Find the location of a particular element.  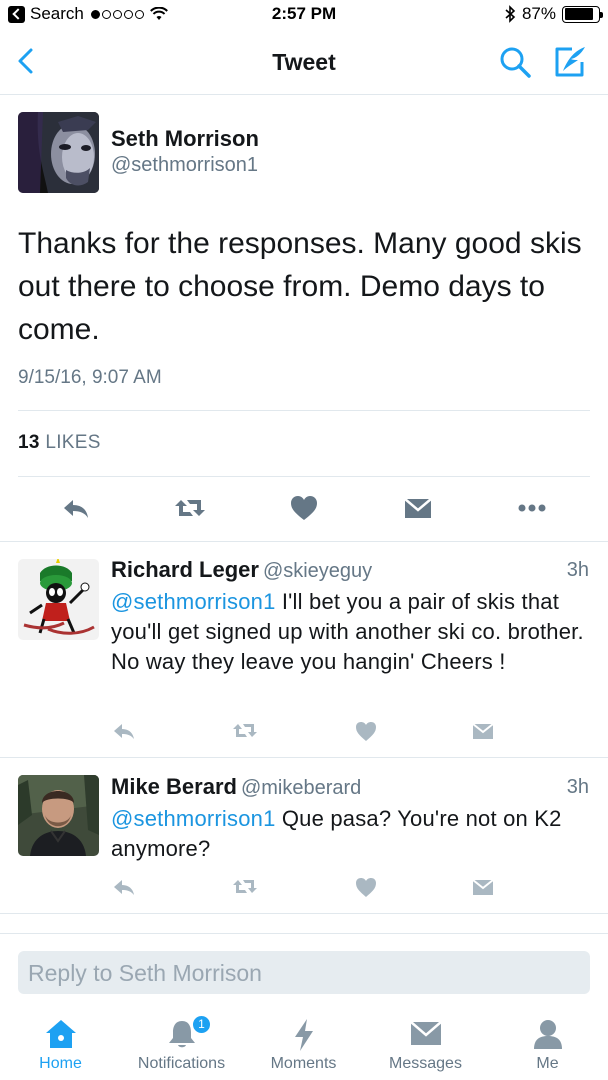

reply-author-name: Mike Berard is located at coordinates (174, 786).